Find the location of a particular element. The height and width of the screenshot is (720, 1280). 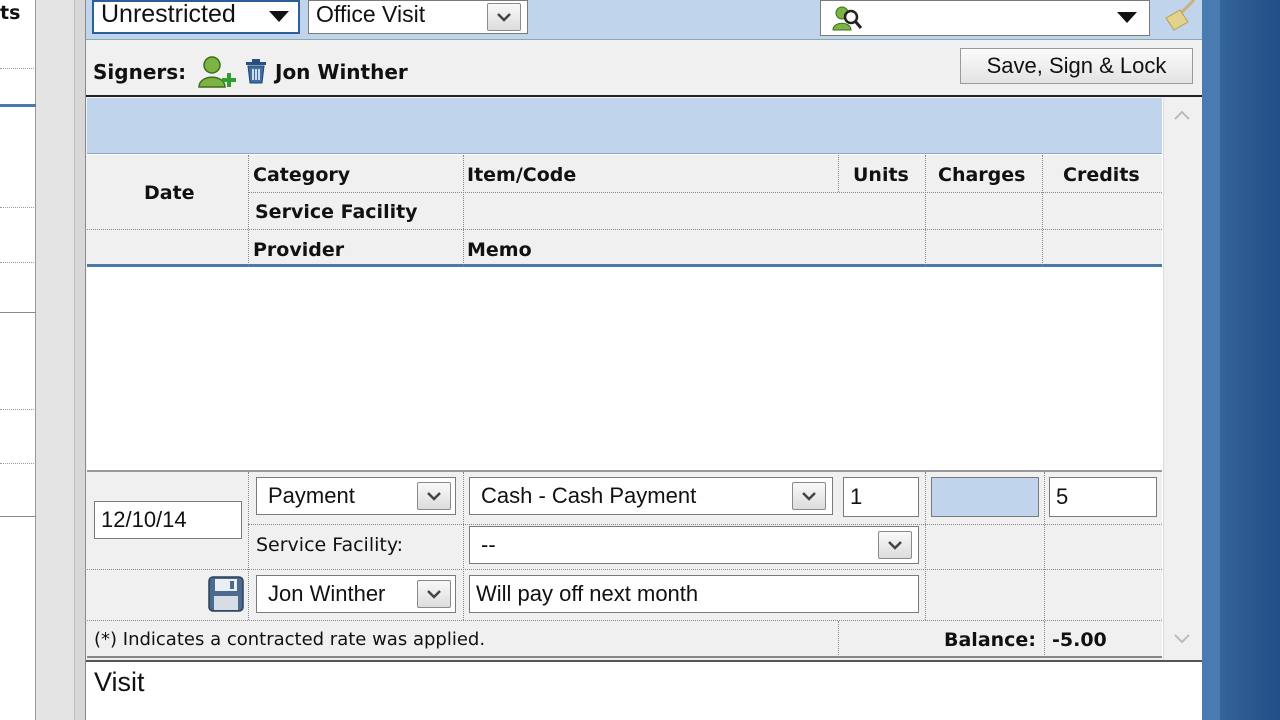

balance-label: Balance: is located at coordinates (990, 640).